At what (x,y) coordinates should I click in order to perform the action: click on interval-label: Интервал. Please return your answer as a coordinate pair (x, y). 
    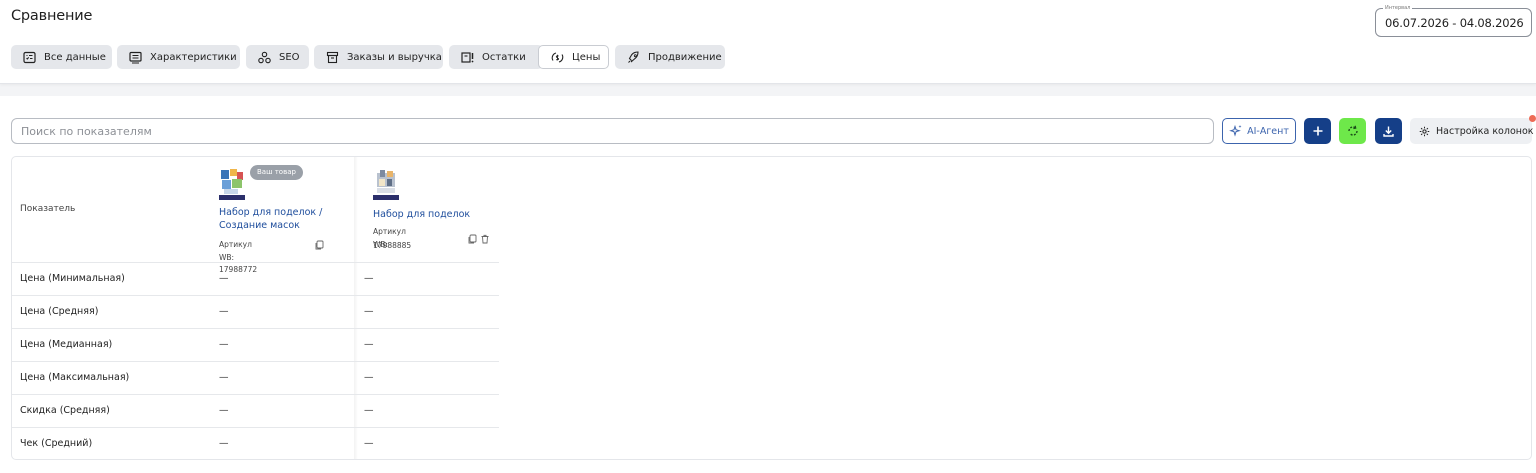
    Looking at the image, I should click on (1398, 8).